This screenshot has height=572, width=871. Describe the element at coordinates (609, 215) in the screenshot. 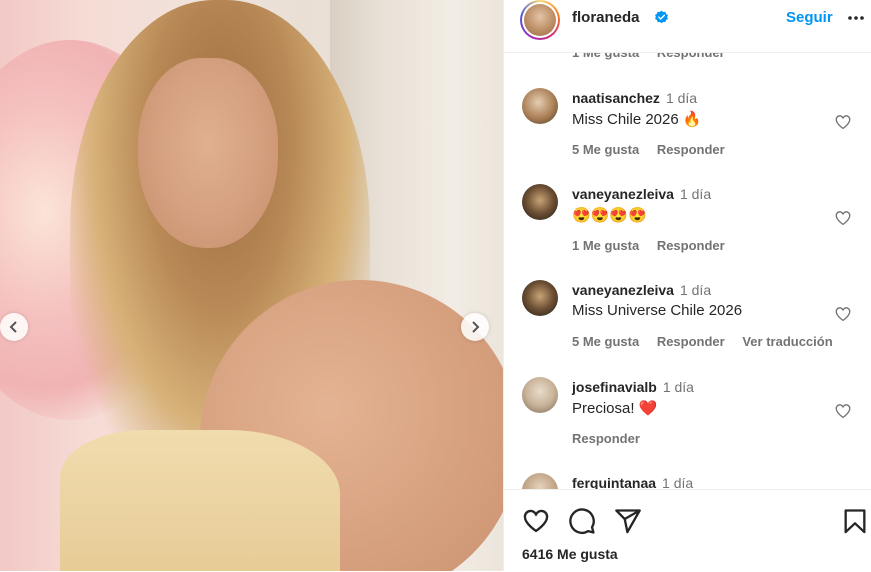

I see `comment-text: 😍😍😍😍` at that location.